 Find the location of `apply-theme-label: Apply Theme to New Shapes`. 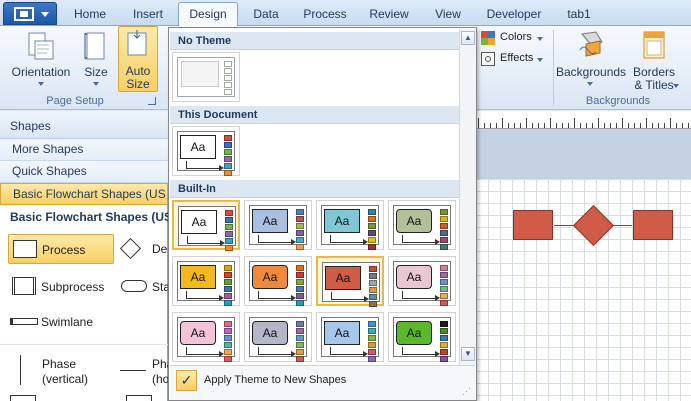

apply-theme-label: Apply Theme to New Shapes is located at coordinates (275, 380).